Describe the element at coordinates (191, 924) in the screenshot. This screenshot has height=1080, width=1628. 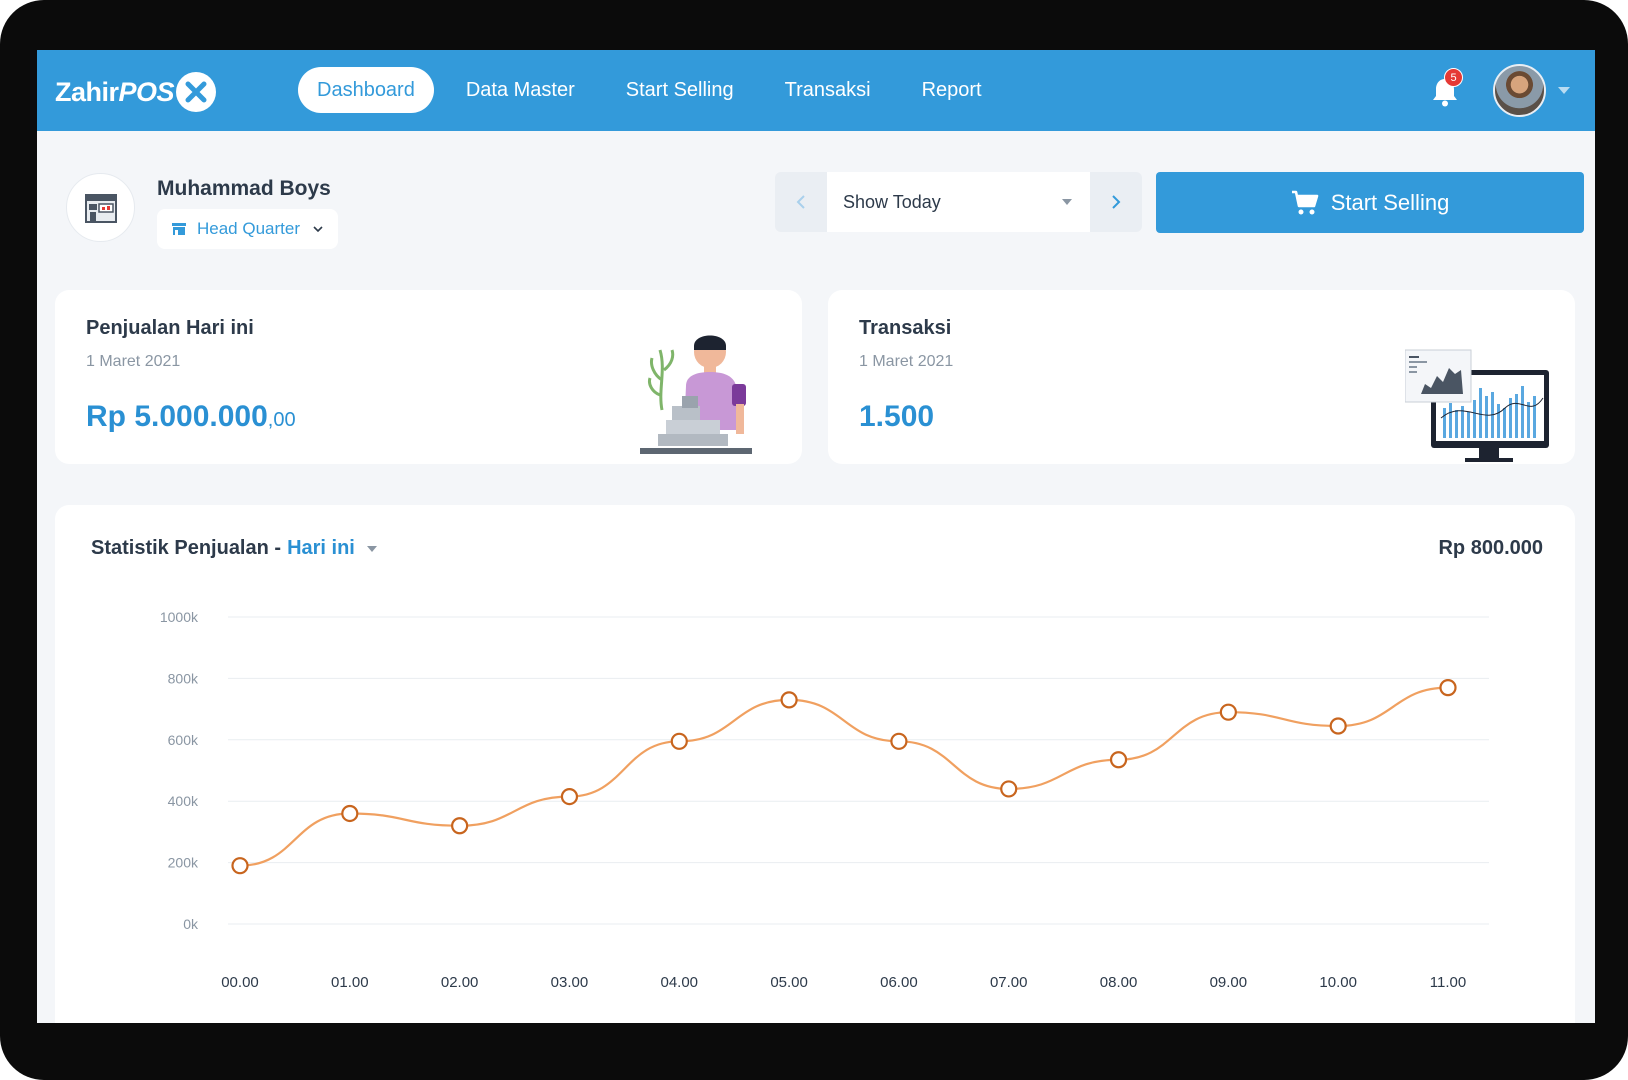
I see `y-tick-label: 0k` at that location.